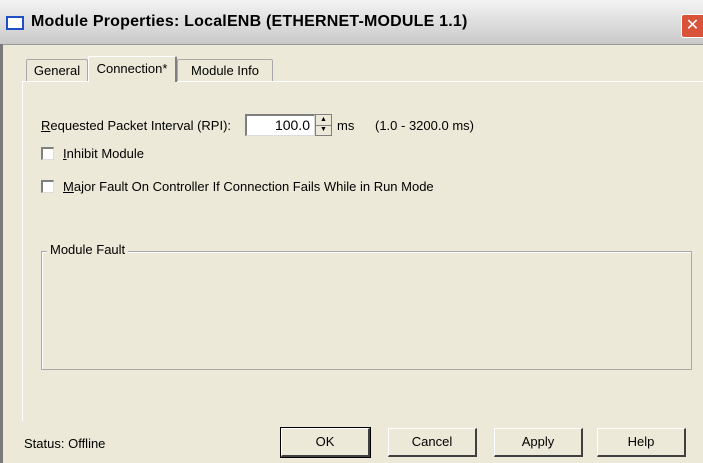 The width and height of the screenshot is (703, 463). Describe the element at coordinates (141, 125) in the screenshot. I see `rpi-label-text: equested Packet Interval (RPI):` at that location.